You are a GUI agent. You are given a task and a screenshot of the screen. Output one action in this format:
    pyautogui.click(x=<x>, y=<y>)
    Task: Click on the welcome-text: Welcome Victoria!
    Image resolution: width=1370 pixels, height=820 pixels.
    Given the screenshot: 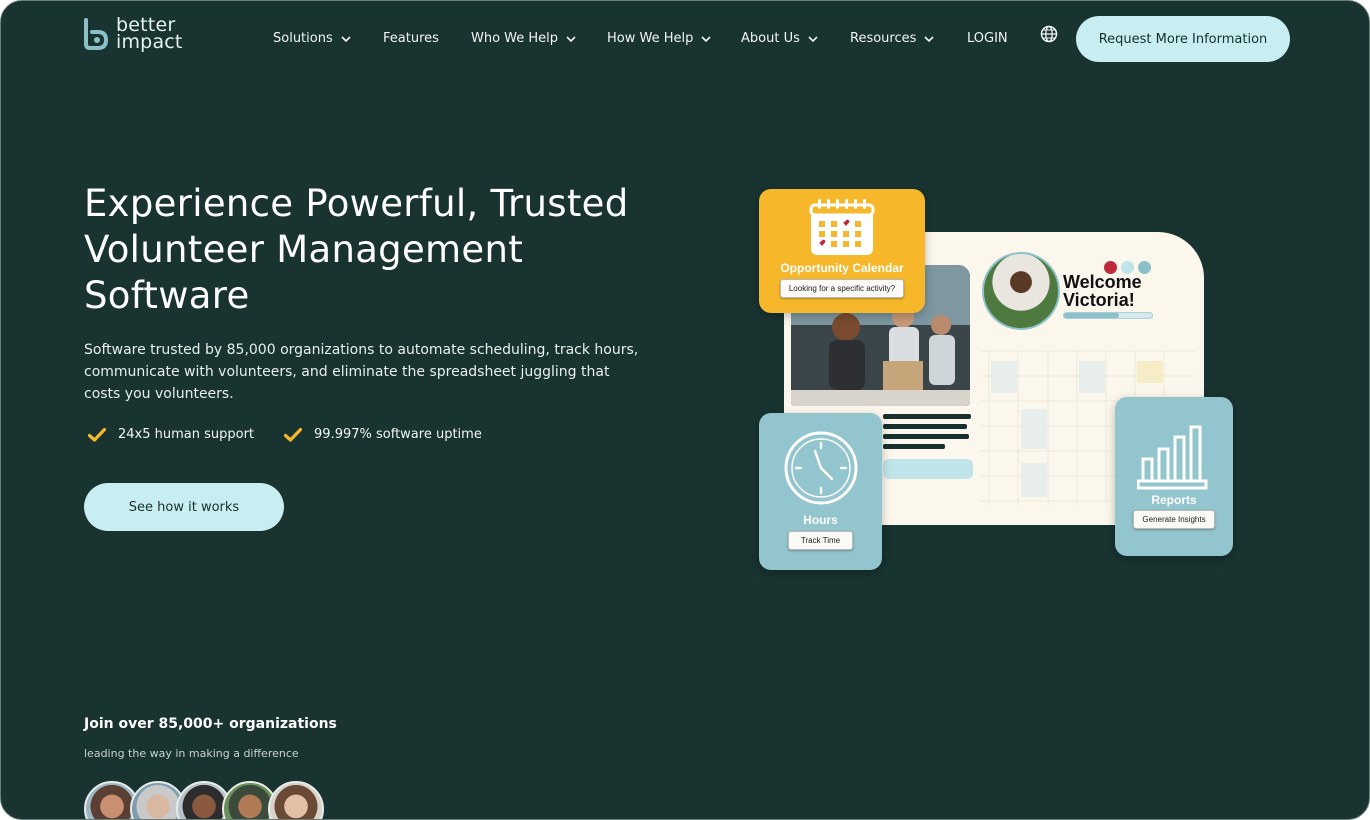 What is the action you would take?
    pyautogui.click(x=1102, y=291)
    